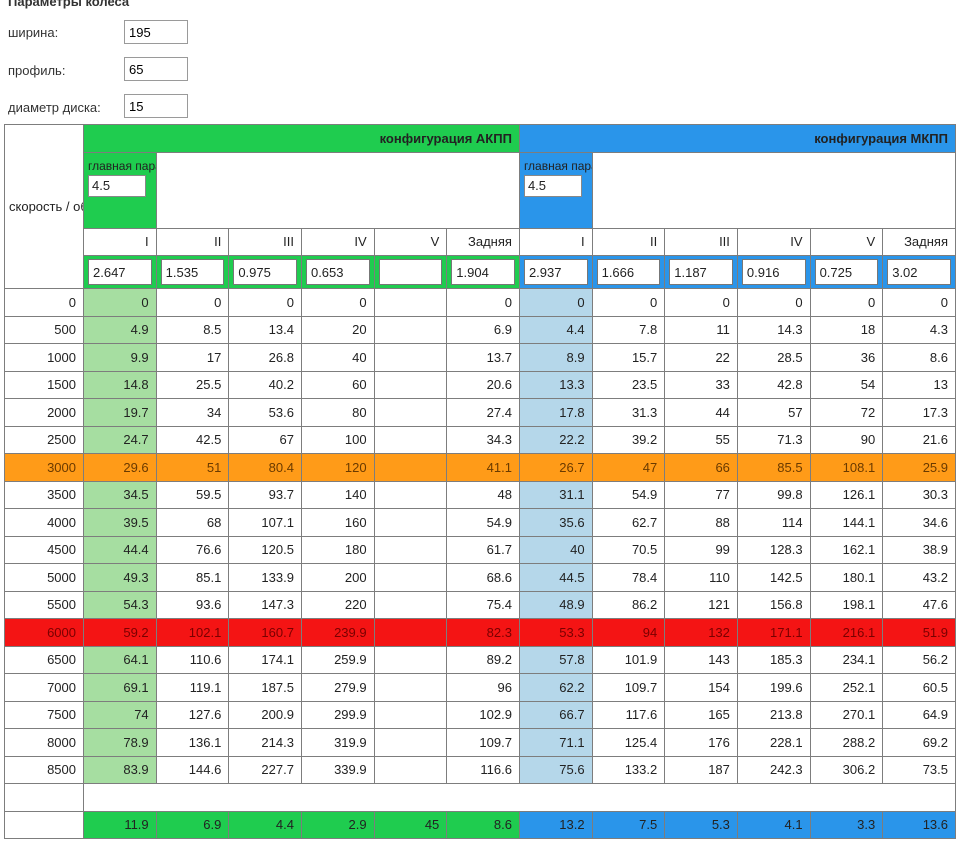 Image resolution: width=960 pixels, height=854 pixels. Describe the element at coordinates (265, 687) in the screenshot. I see `akpp-speed-cell: 187.5` at that location.